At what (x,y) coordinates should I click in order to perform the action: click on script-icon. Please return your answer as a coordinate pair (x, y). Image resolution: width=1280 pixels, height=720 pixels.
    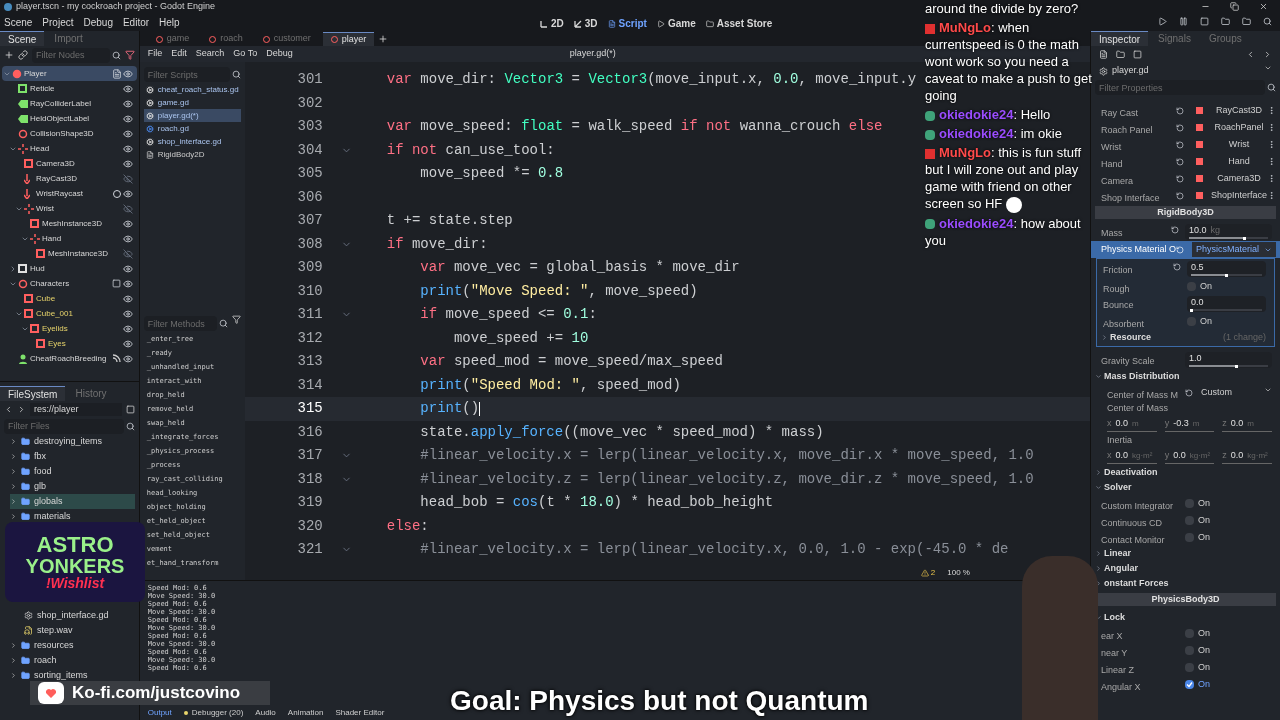
    Looking at the image, I should click on (116, 73).